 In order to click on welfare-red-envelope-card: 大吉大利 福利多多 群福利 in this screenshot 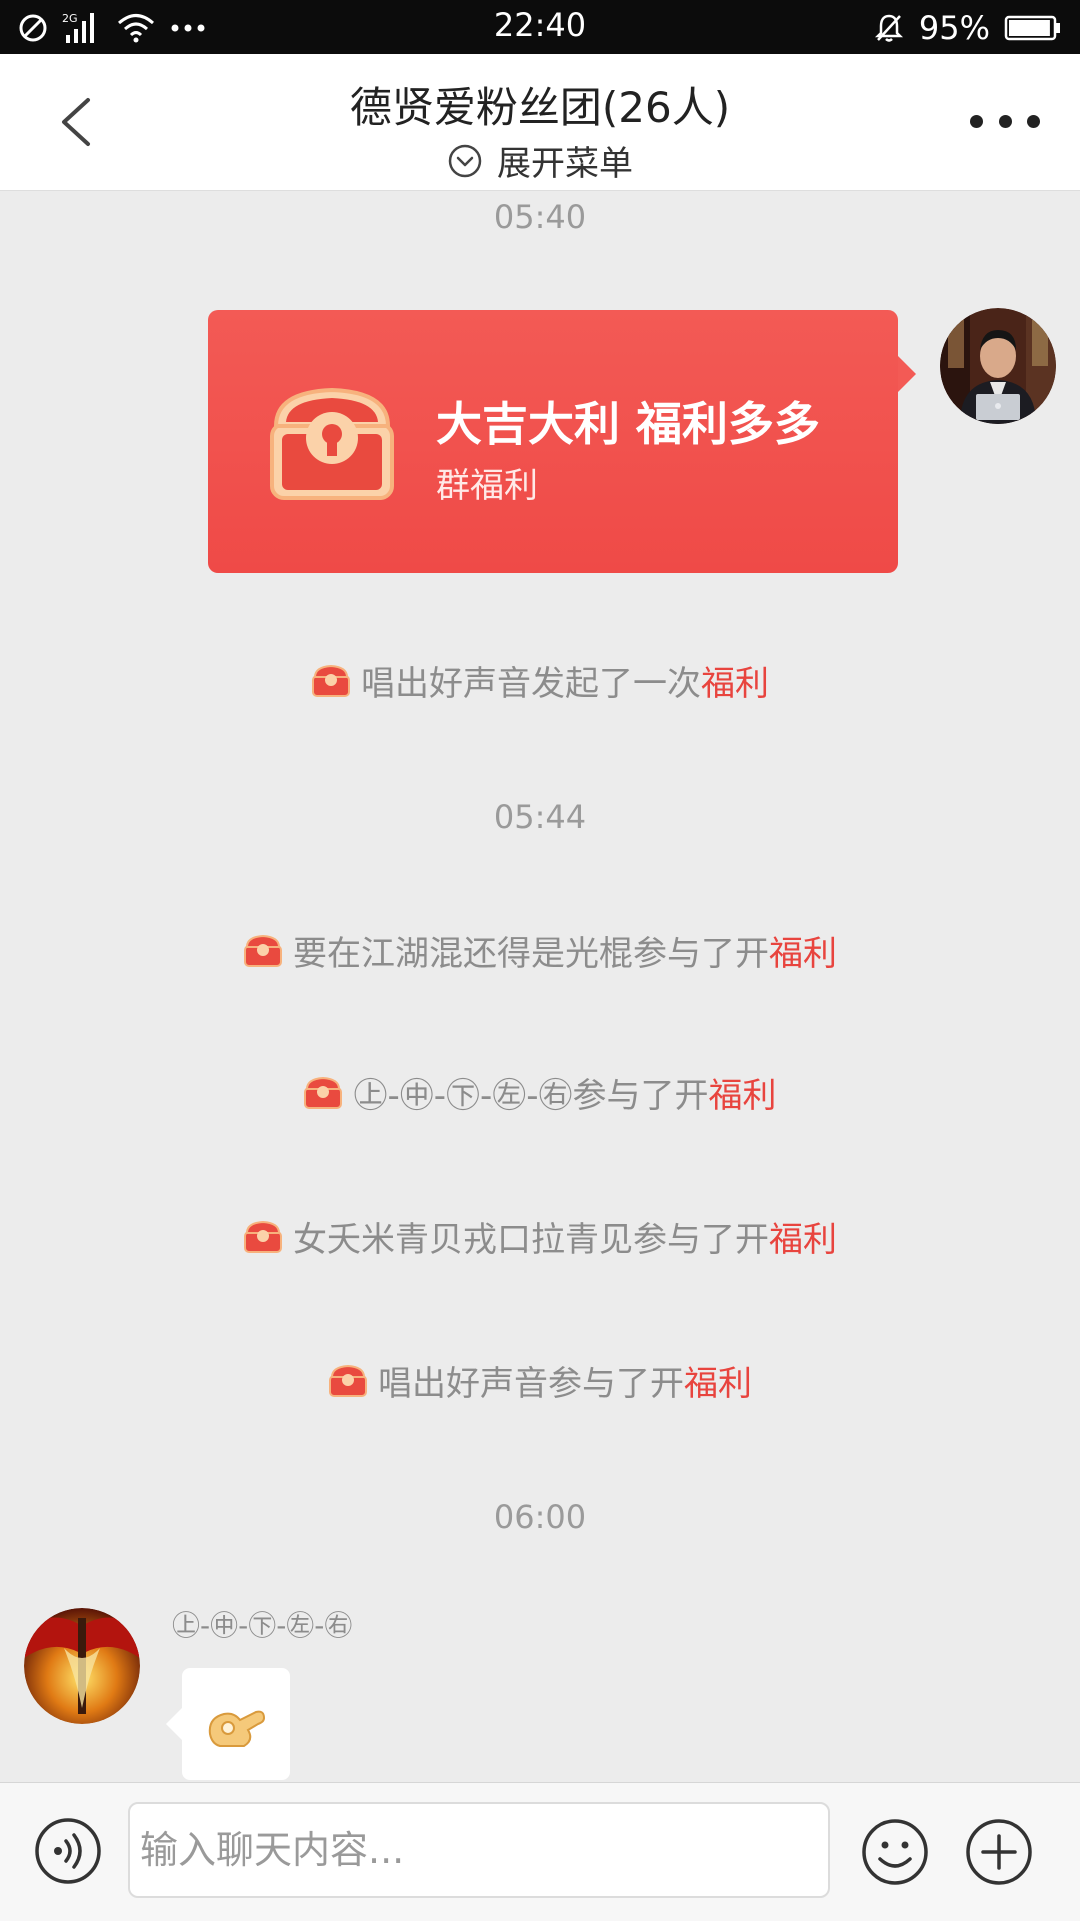, I will do `click(562, 441)`.